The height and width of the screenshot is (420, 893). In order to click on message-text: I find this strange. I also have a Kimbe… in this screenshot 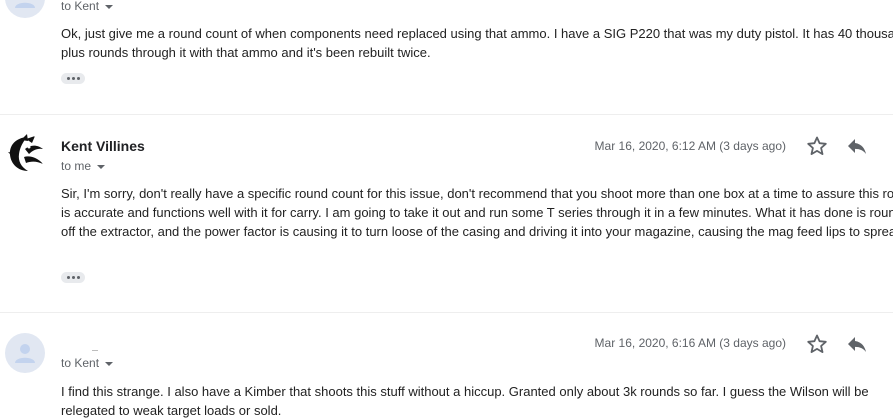, I will do `click(465, 401)`.